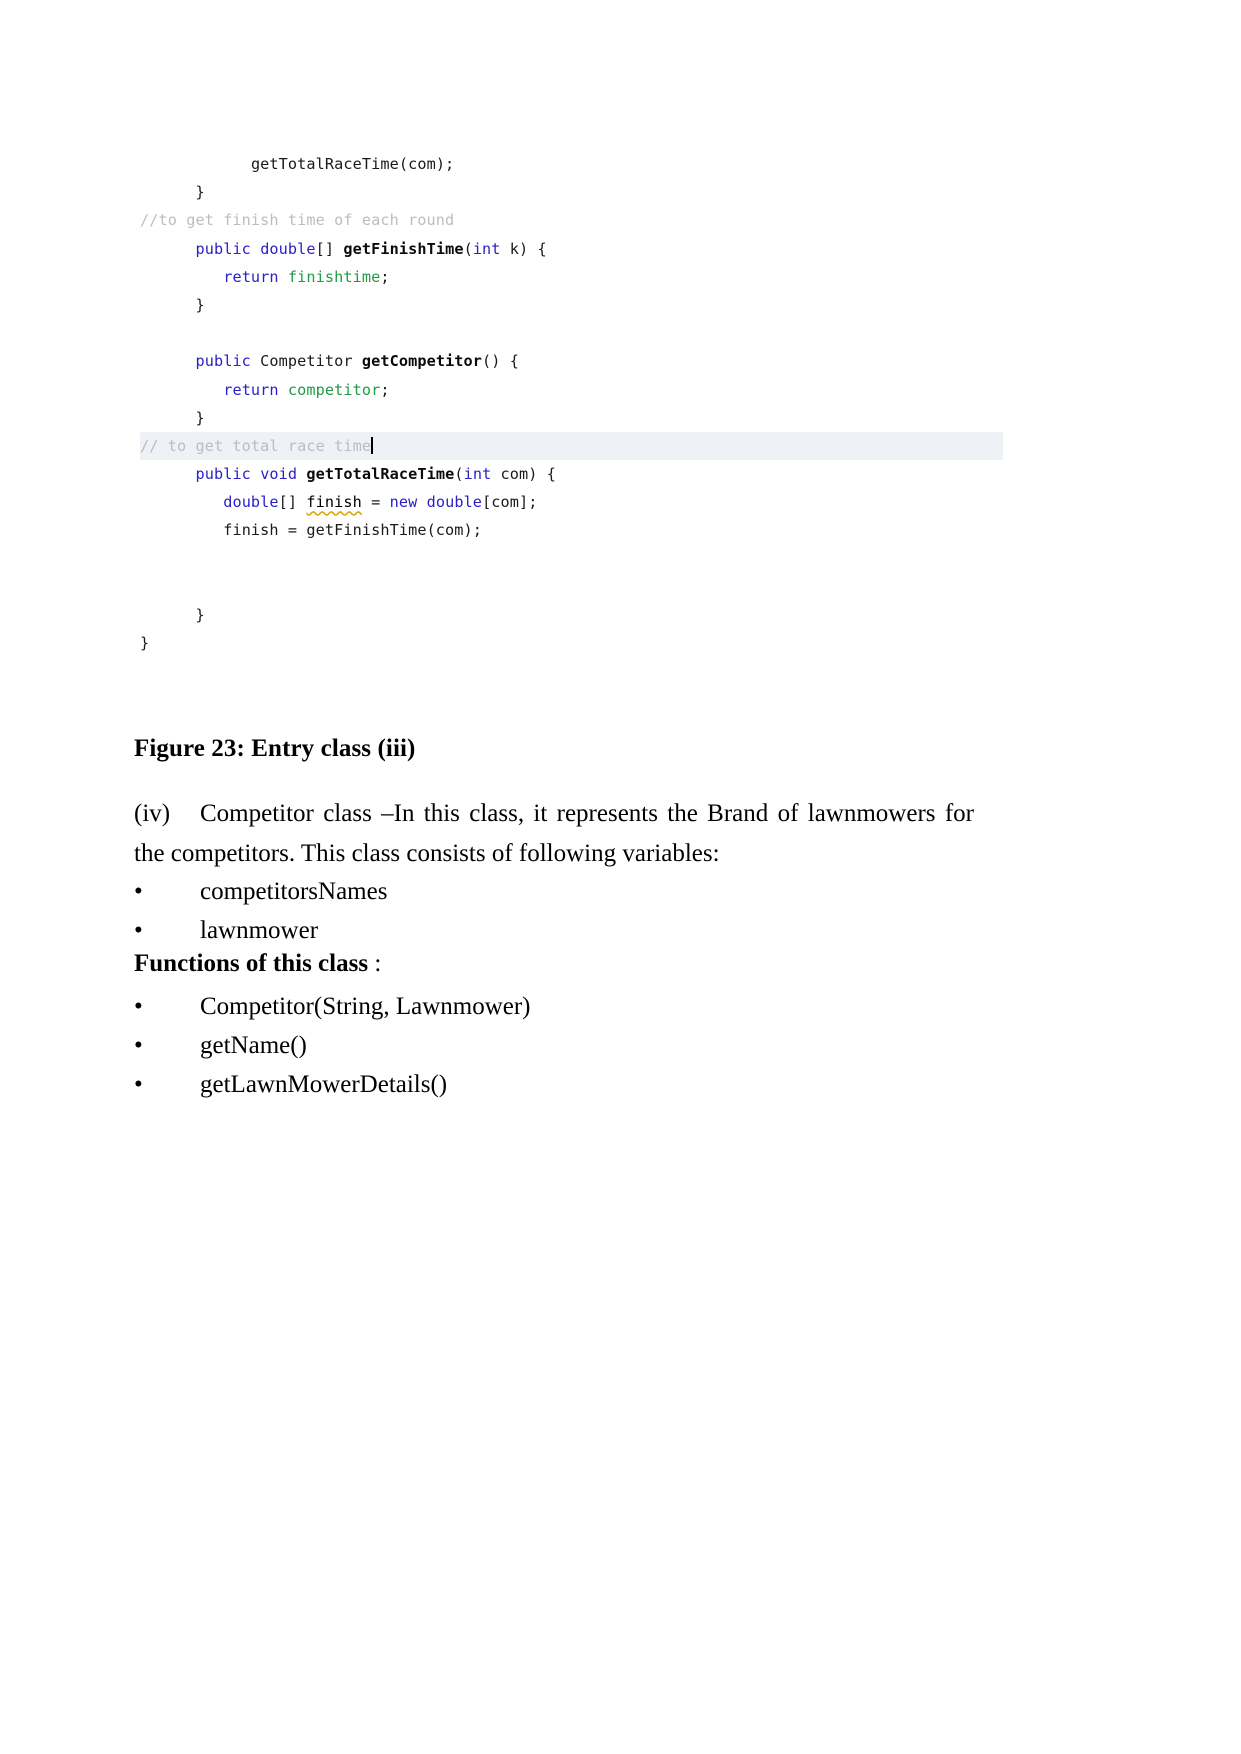 Image resolution: width=1241 pixels, height=1754 pixels. Describe the element at coordinates (426, 164) in the screenshot. I see `code-token: (com);` at that location.